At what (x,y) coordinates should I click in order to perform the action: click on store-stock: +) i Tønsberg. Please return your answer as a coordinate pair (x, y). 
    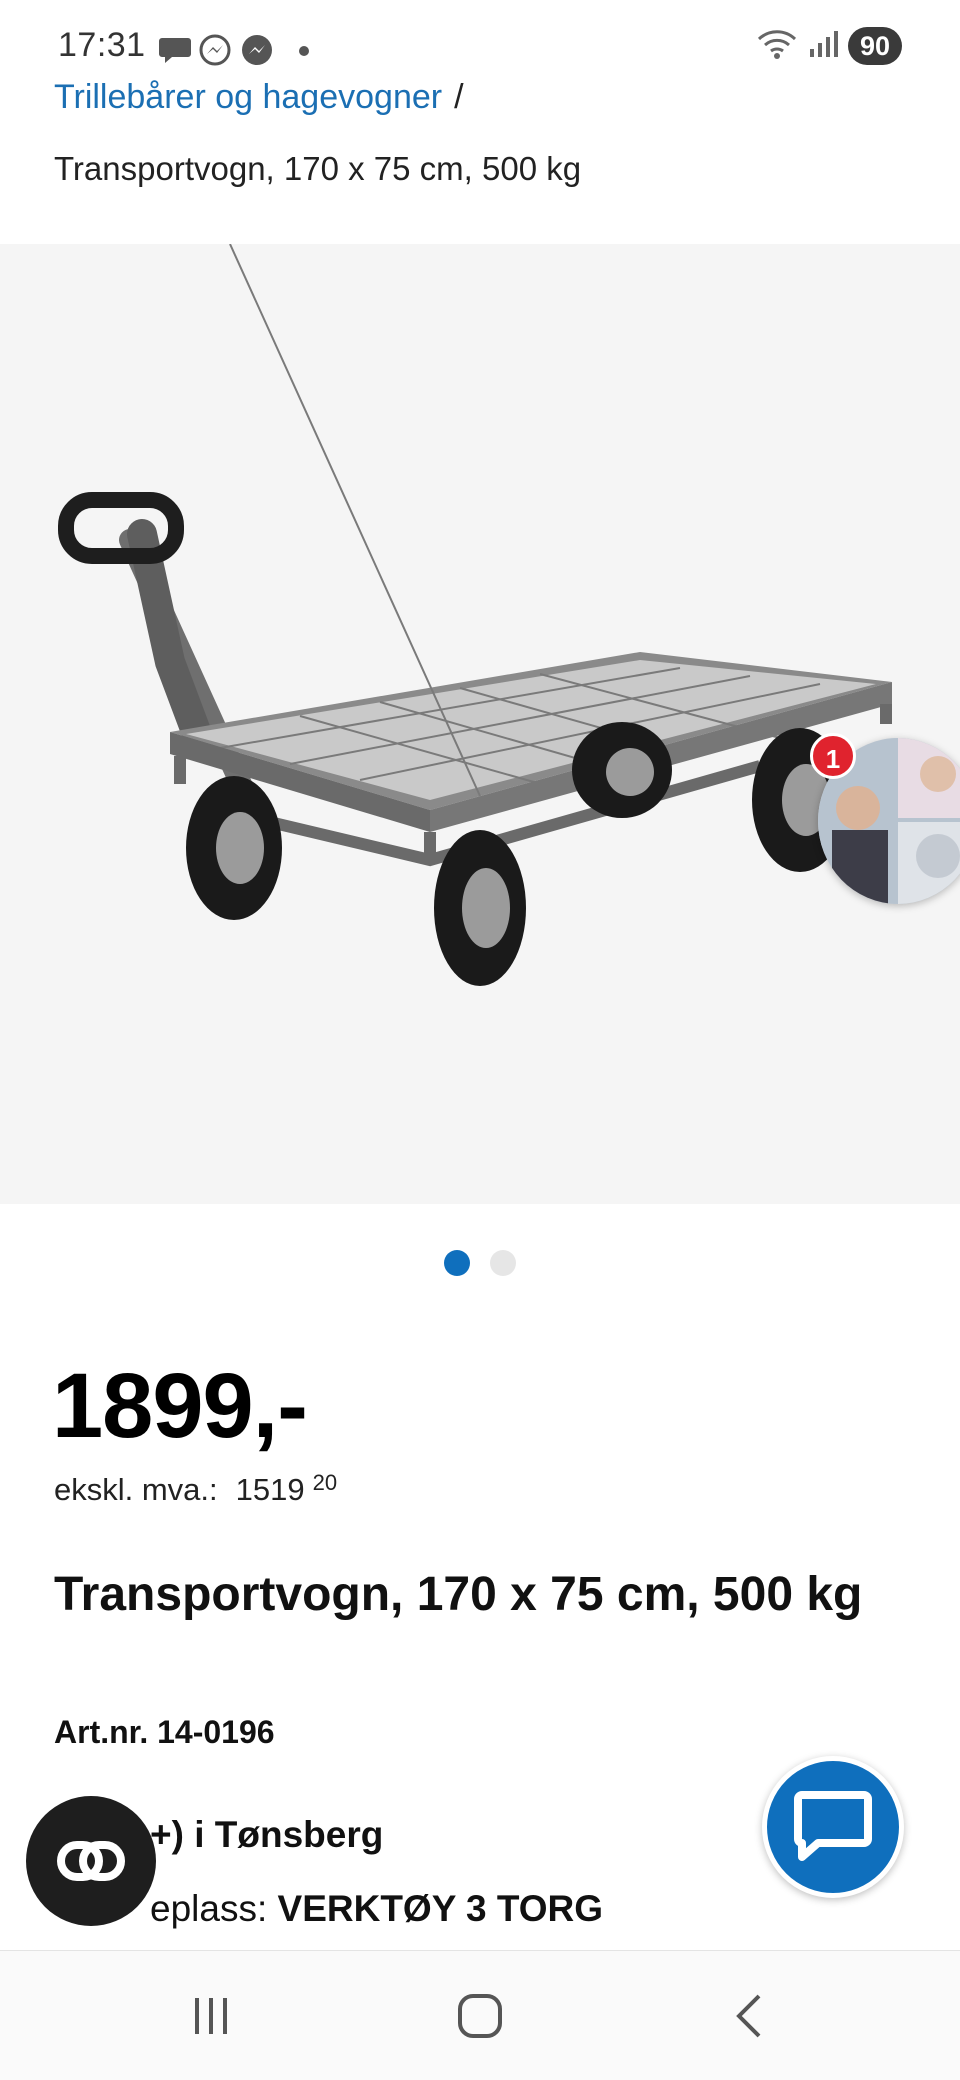
    Looking at the image, I should click on (267, 1834).